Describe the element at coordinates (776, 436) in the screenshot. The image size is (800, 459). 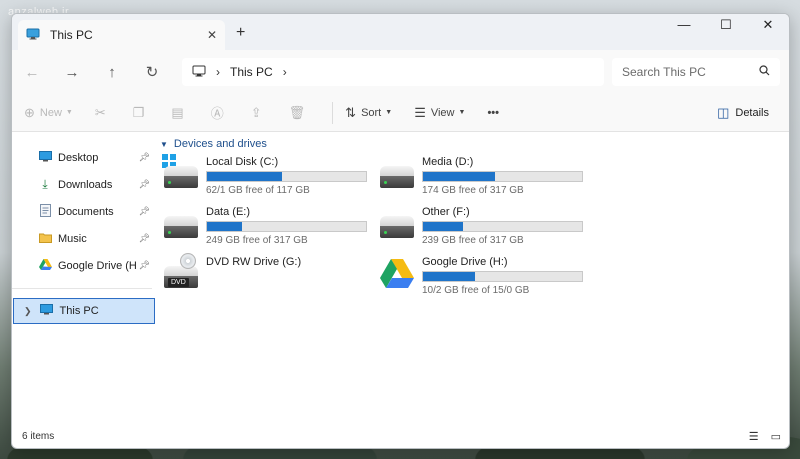
I see `tiles-view-icon: ▭` at that location.